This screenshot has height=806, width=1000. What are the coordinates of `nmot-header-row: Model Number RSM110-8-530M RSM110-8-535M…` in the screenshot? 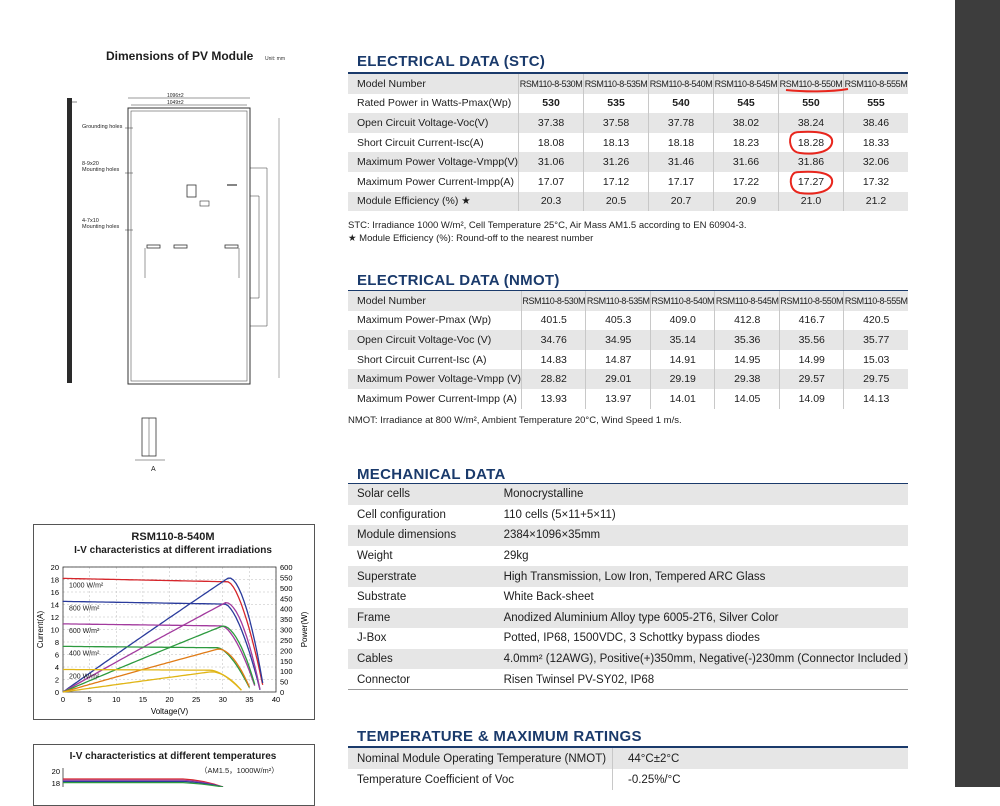 It's located at (628, 301).